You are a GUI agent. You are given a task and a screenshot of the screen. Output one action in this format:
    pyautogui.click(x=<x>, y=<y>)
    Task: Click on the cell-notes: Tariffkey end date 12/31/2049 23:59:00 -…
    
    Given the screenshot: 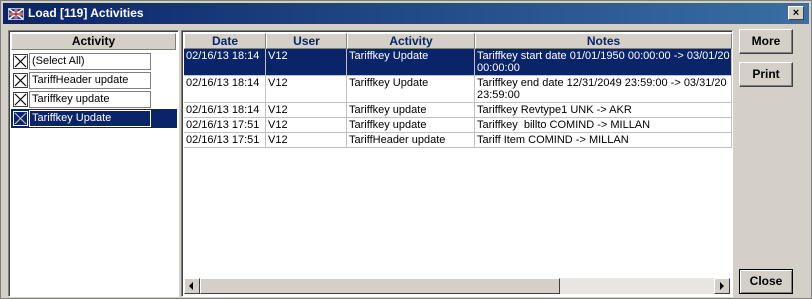 What is the action you would take?
    pyautogui.click(x=603, y=89)
    